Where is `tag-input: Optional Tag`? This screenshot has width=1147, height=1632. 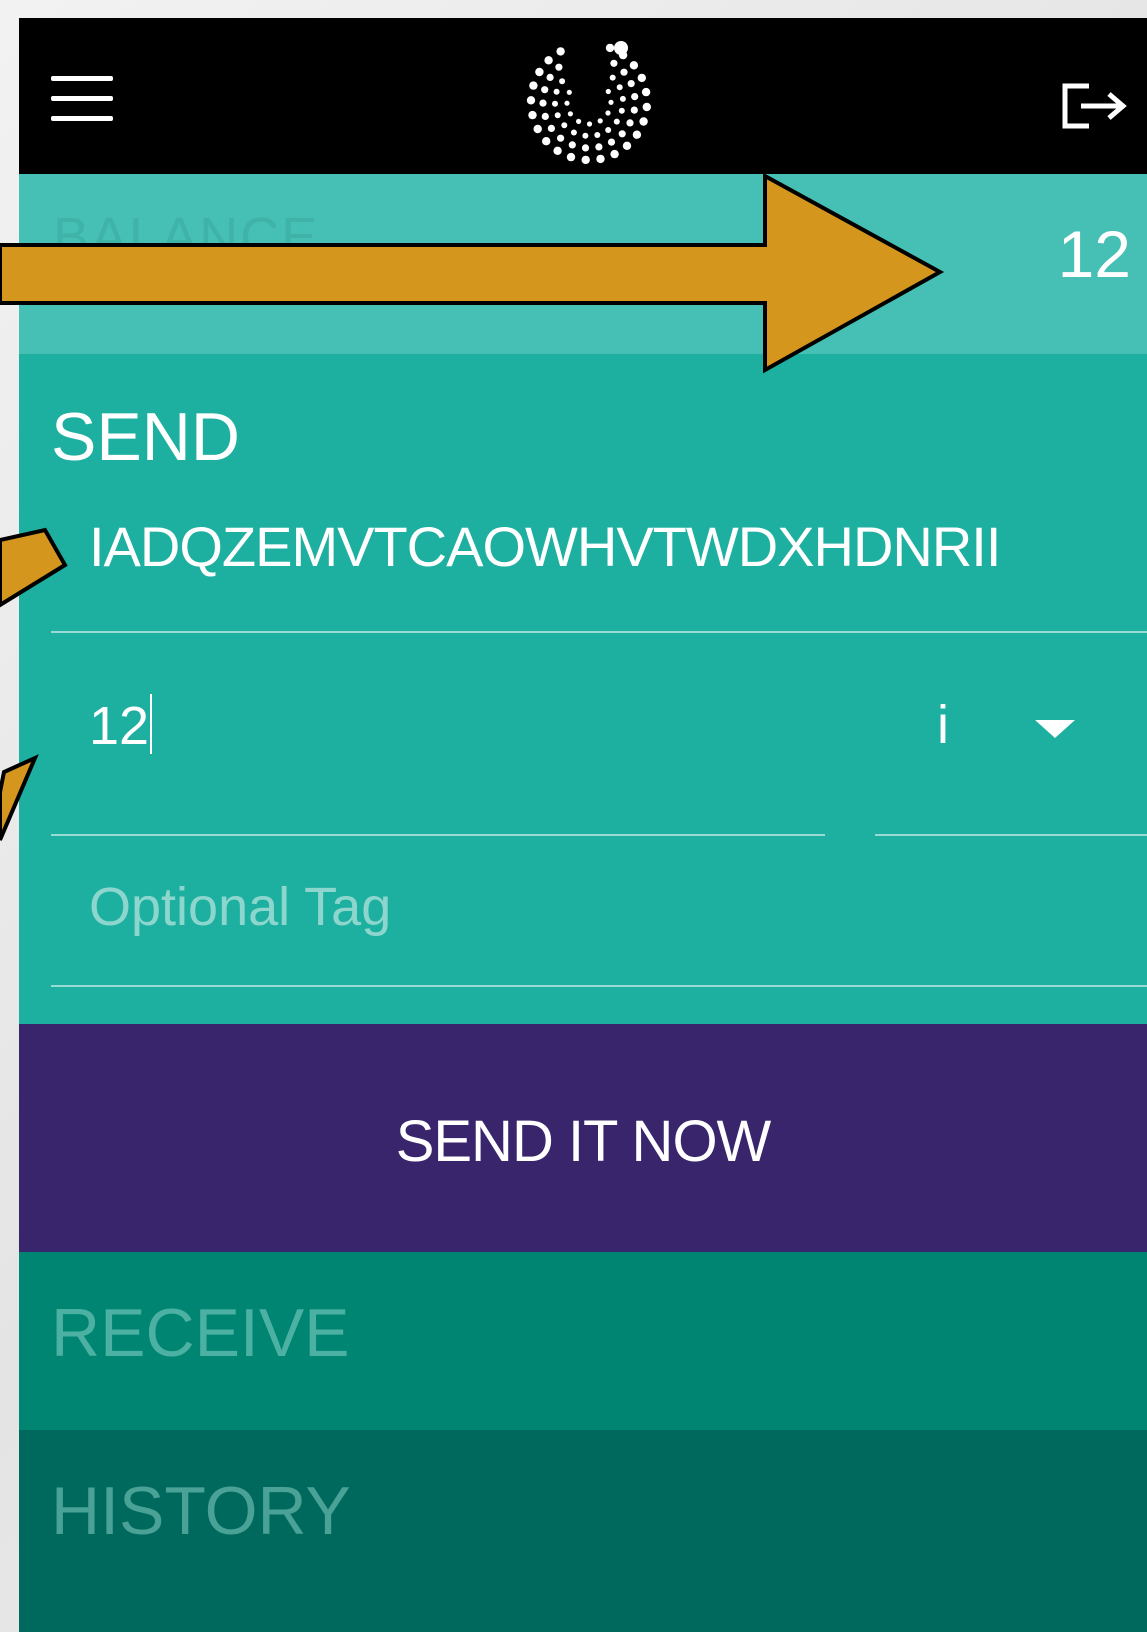
tag-input: Optional Tag is located at coordinates (240, 907).